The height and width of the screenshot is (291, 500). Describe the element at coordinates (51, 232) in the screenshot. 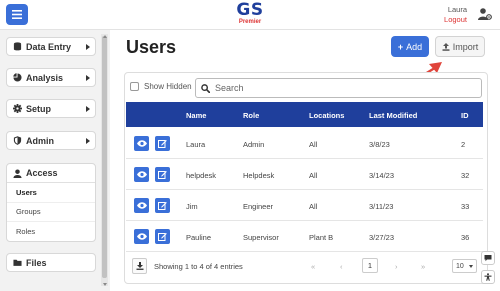

I see `sidebar-subitem-roles: Roles` at that location.